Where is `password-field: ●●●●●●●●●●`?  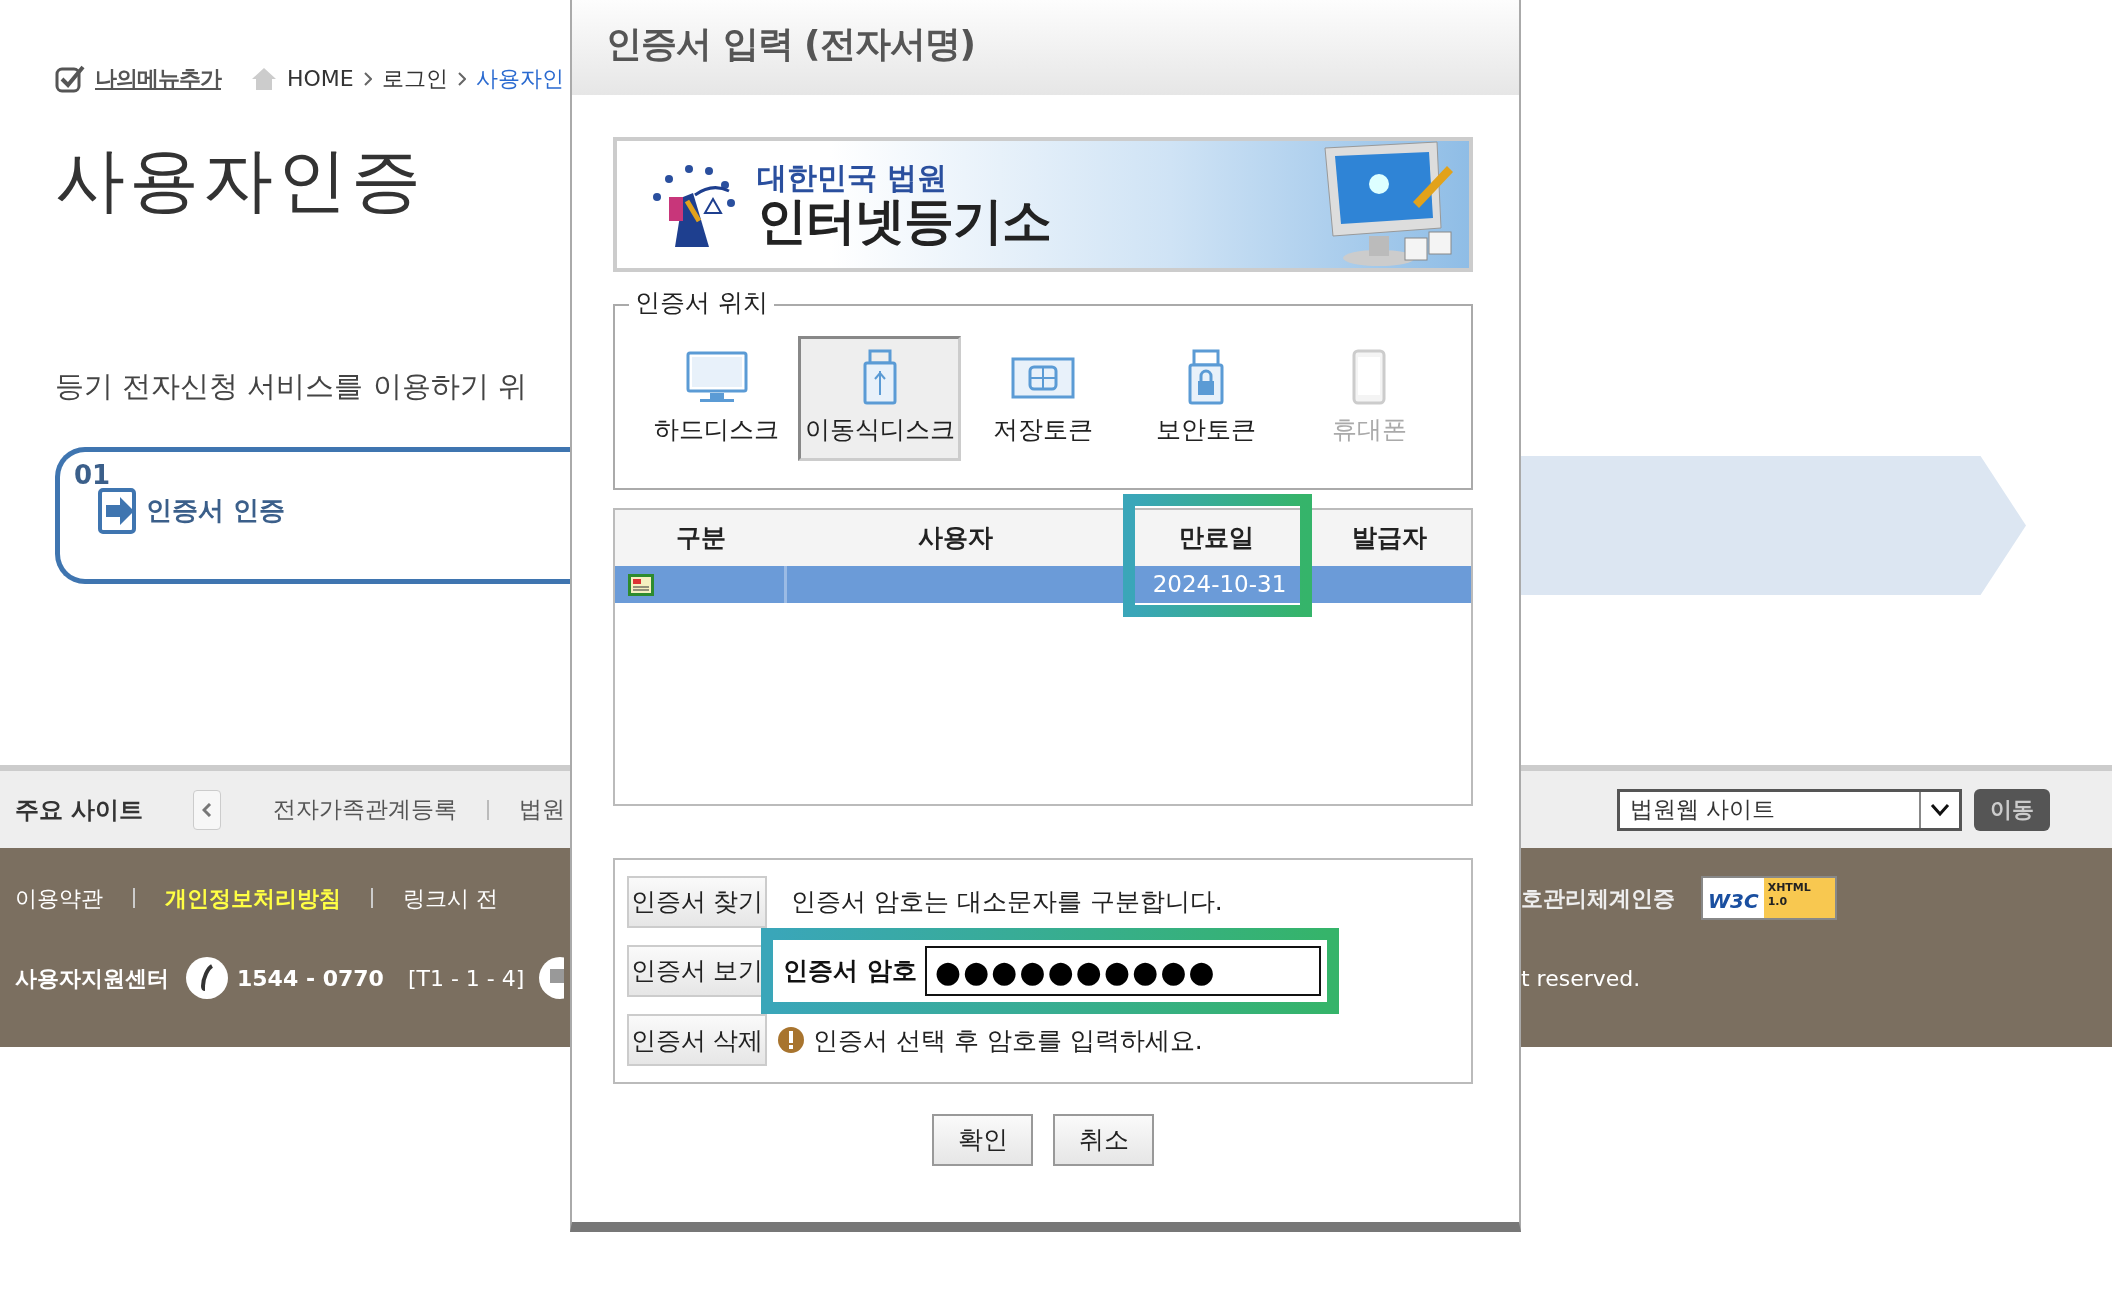 password-field: ●●●●●●●●●● is located at coordinates (1122, 971).